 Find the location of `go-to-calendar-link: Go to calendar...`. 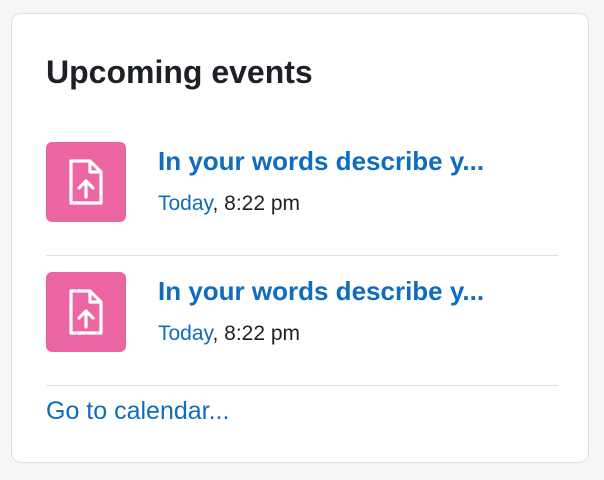

go-to-calendar-link: Go to calendar... is located at coordinates (137, 411).